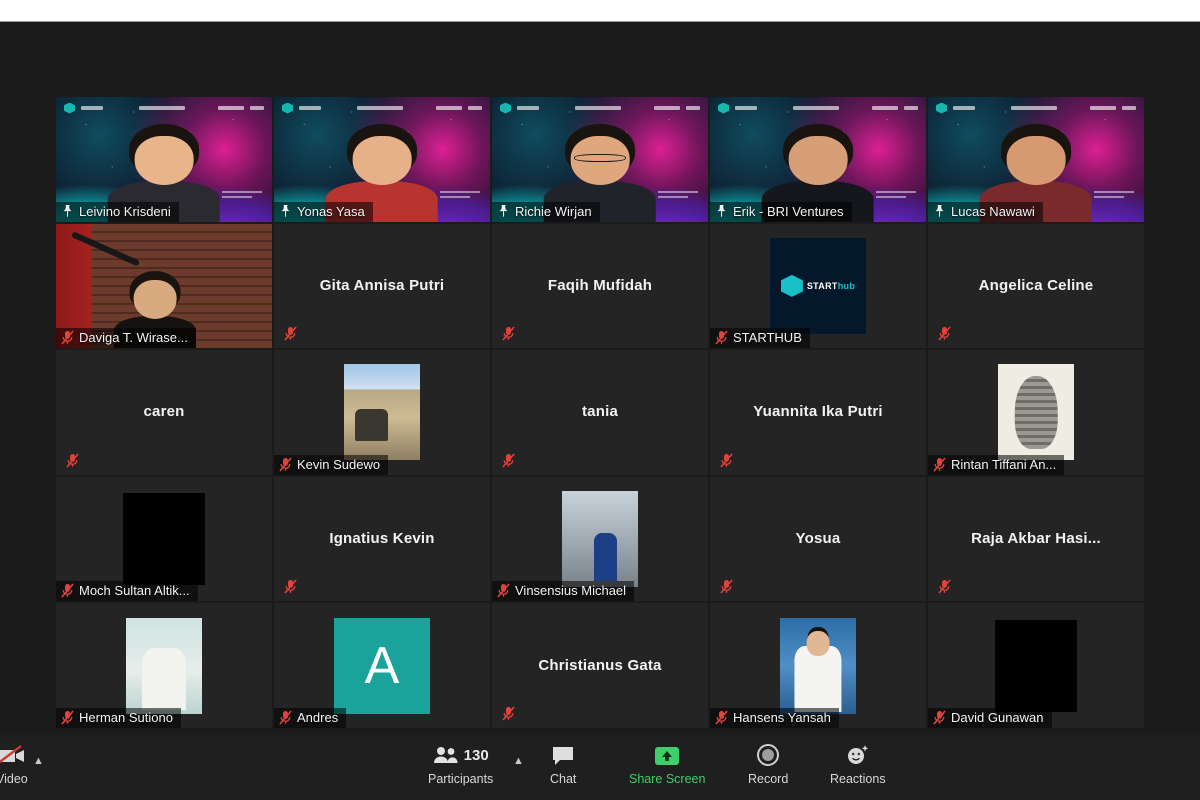  I want to click on participant-tile: Leivino Krisdeni, so click(164, 159).